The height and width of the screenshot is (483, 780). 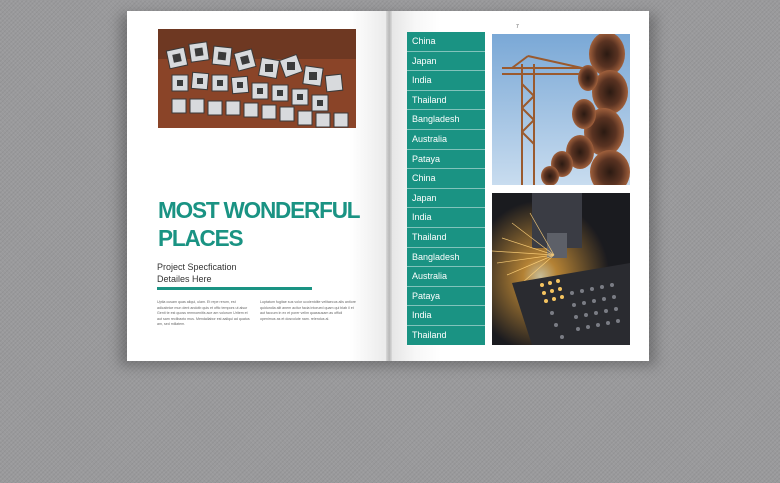 I want to click on subtitle-line-1: Project Specfication, so click(x=197, y=267).